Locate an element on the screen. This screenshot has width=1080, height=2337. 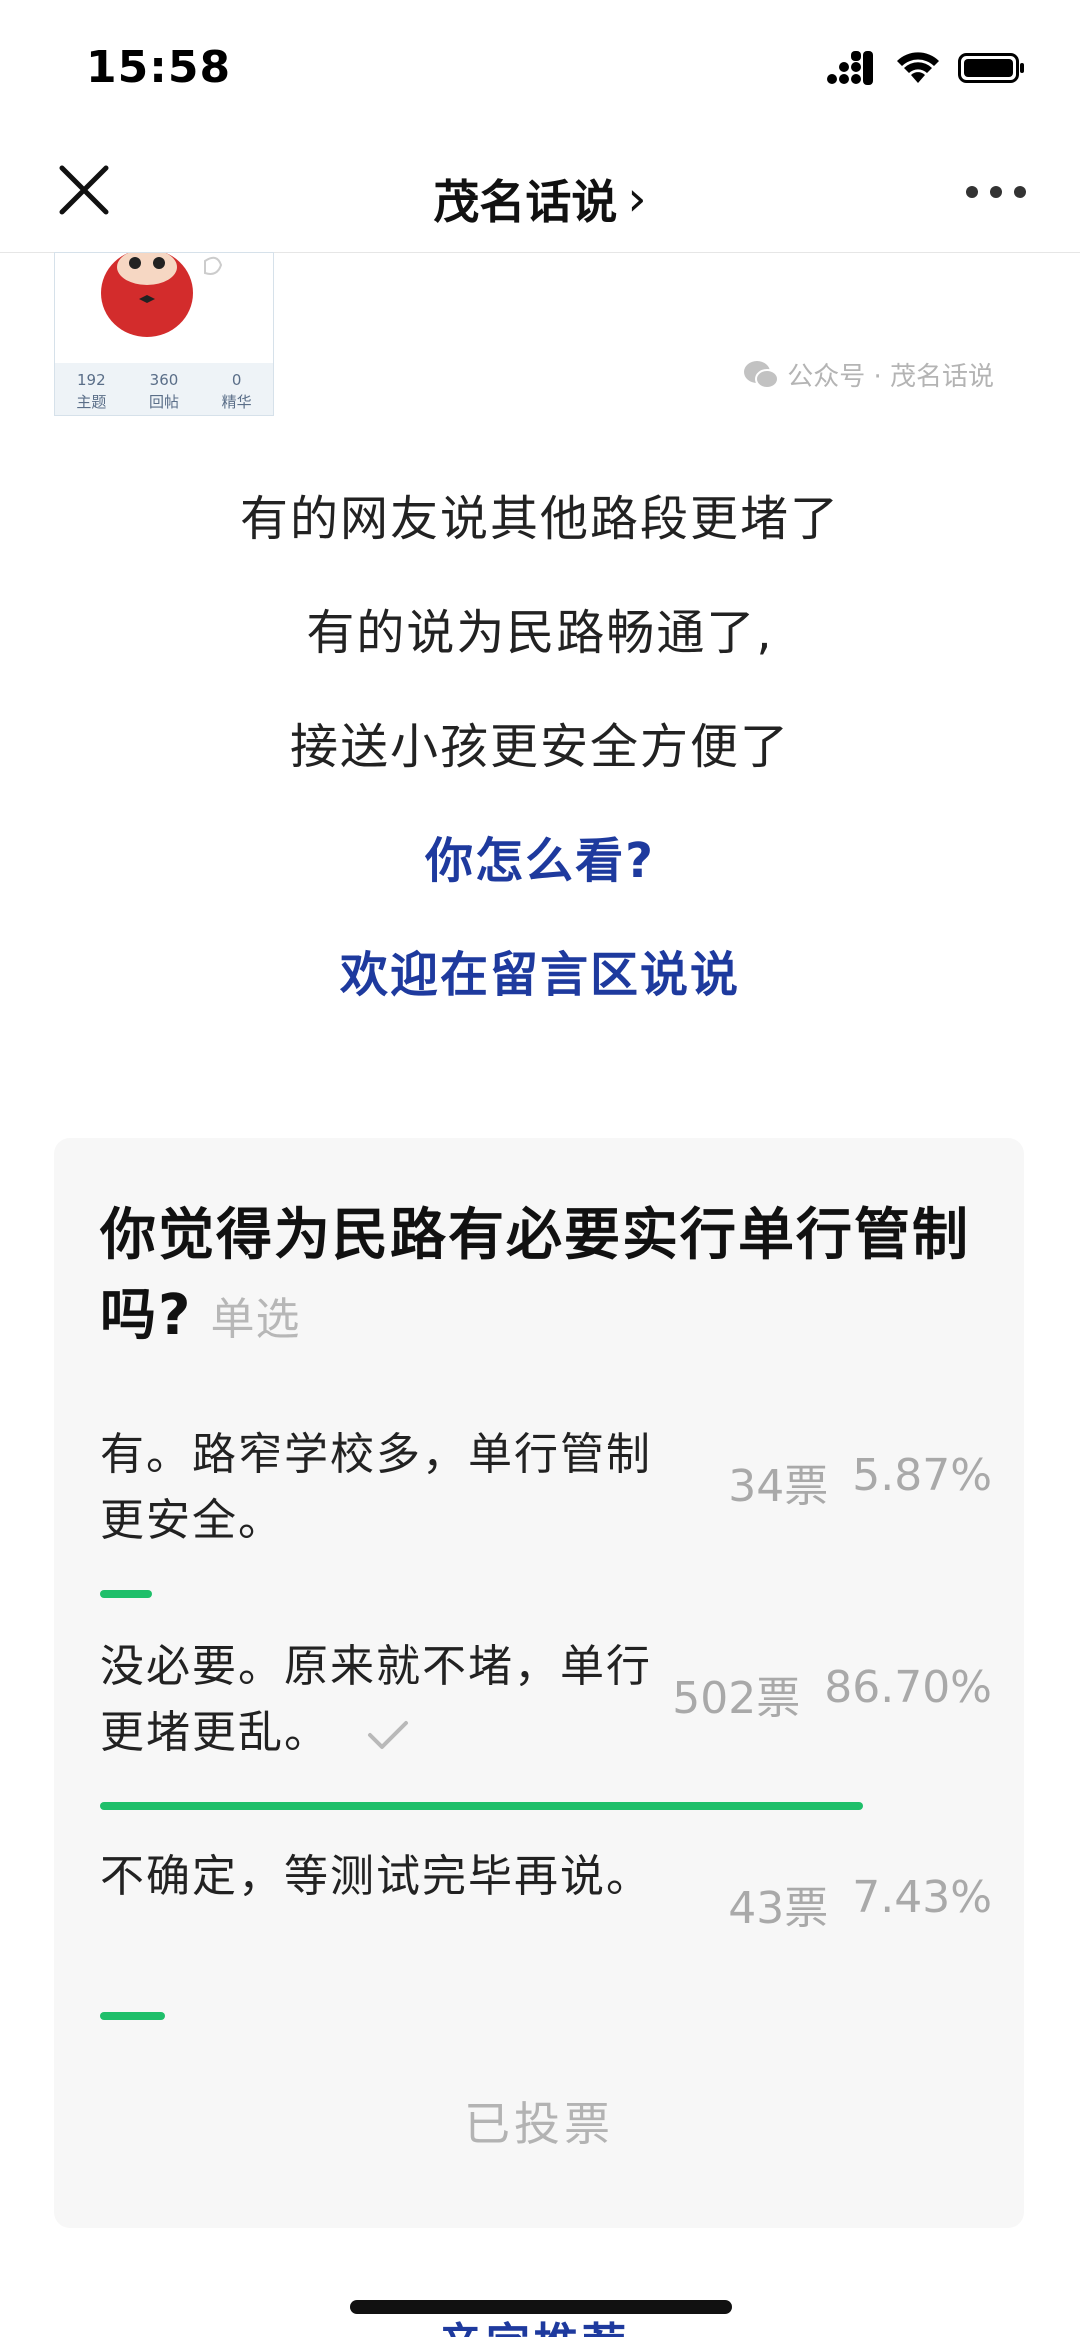
article-emphasis-line: 你怎么看? is located at coordinates (540, 861).